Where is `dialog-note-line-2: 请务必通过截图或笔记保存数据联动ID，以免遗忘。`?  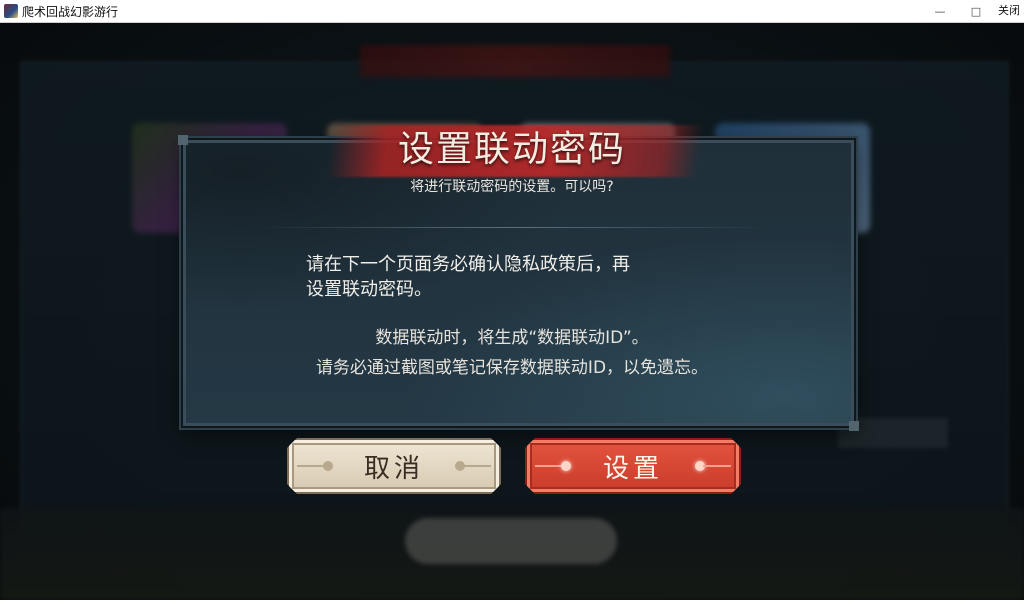 dialog-note-line-2: 请务必通过截图或笔记保存数据联动ID，以免遗忘。 is located at coordinates (512, 368).